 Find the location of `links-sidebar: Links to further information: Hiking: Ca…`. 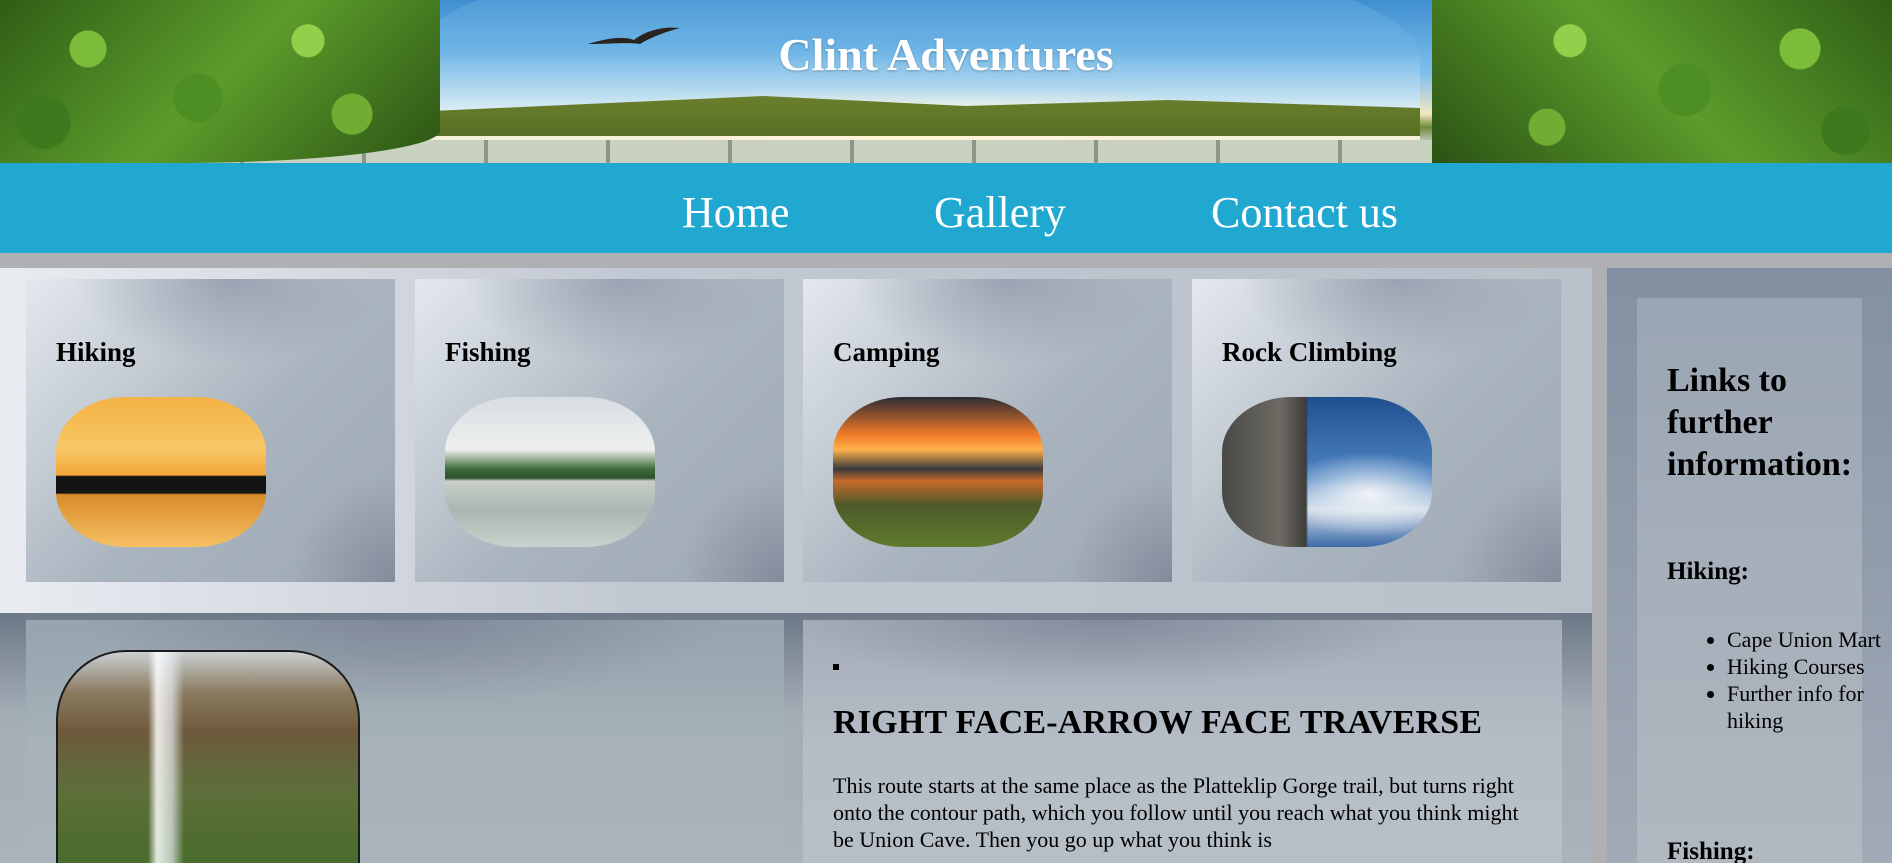

links-sidebar: Links to further information: Hiking: Ca… is located at coordinates (1749, 565).